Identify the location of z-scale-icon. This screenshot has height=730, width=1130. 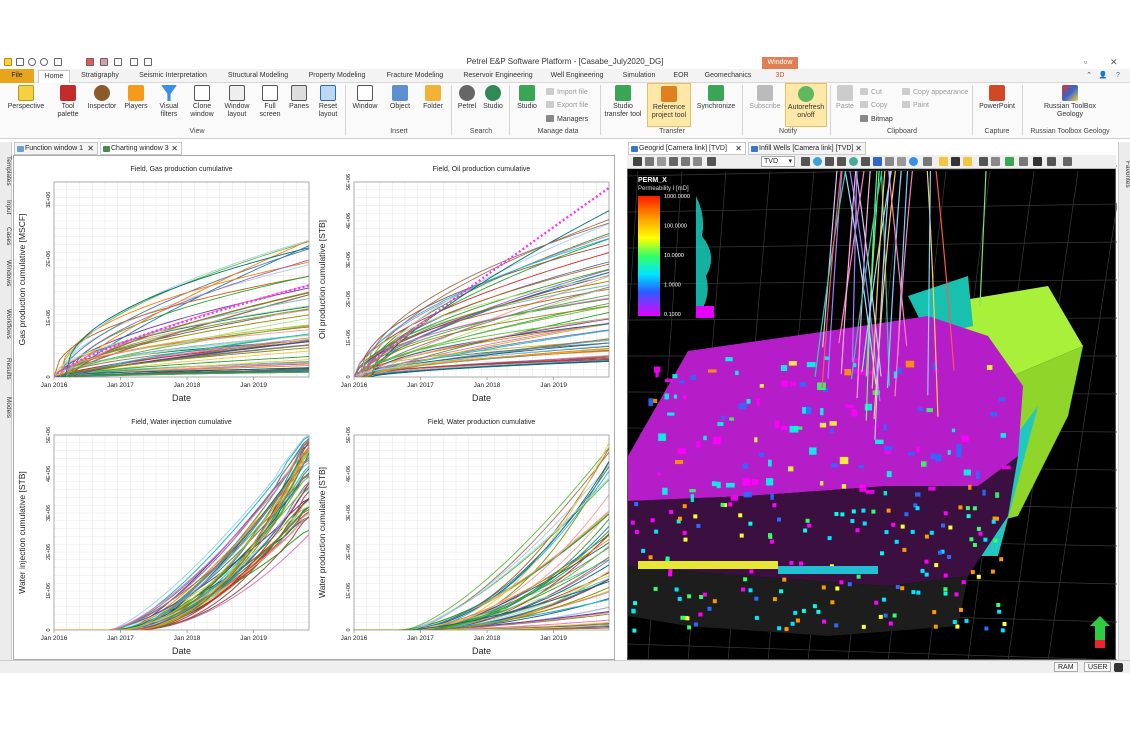
(927, 161).